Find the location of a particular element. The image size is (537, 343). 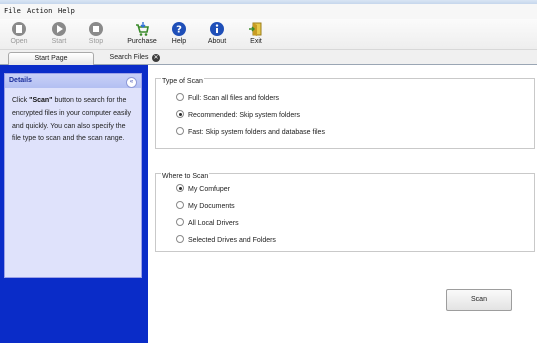

radio-my-computer is located at coordinates (180, 188).